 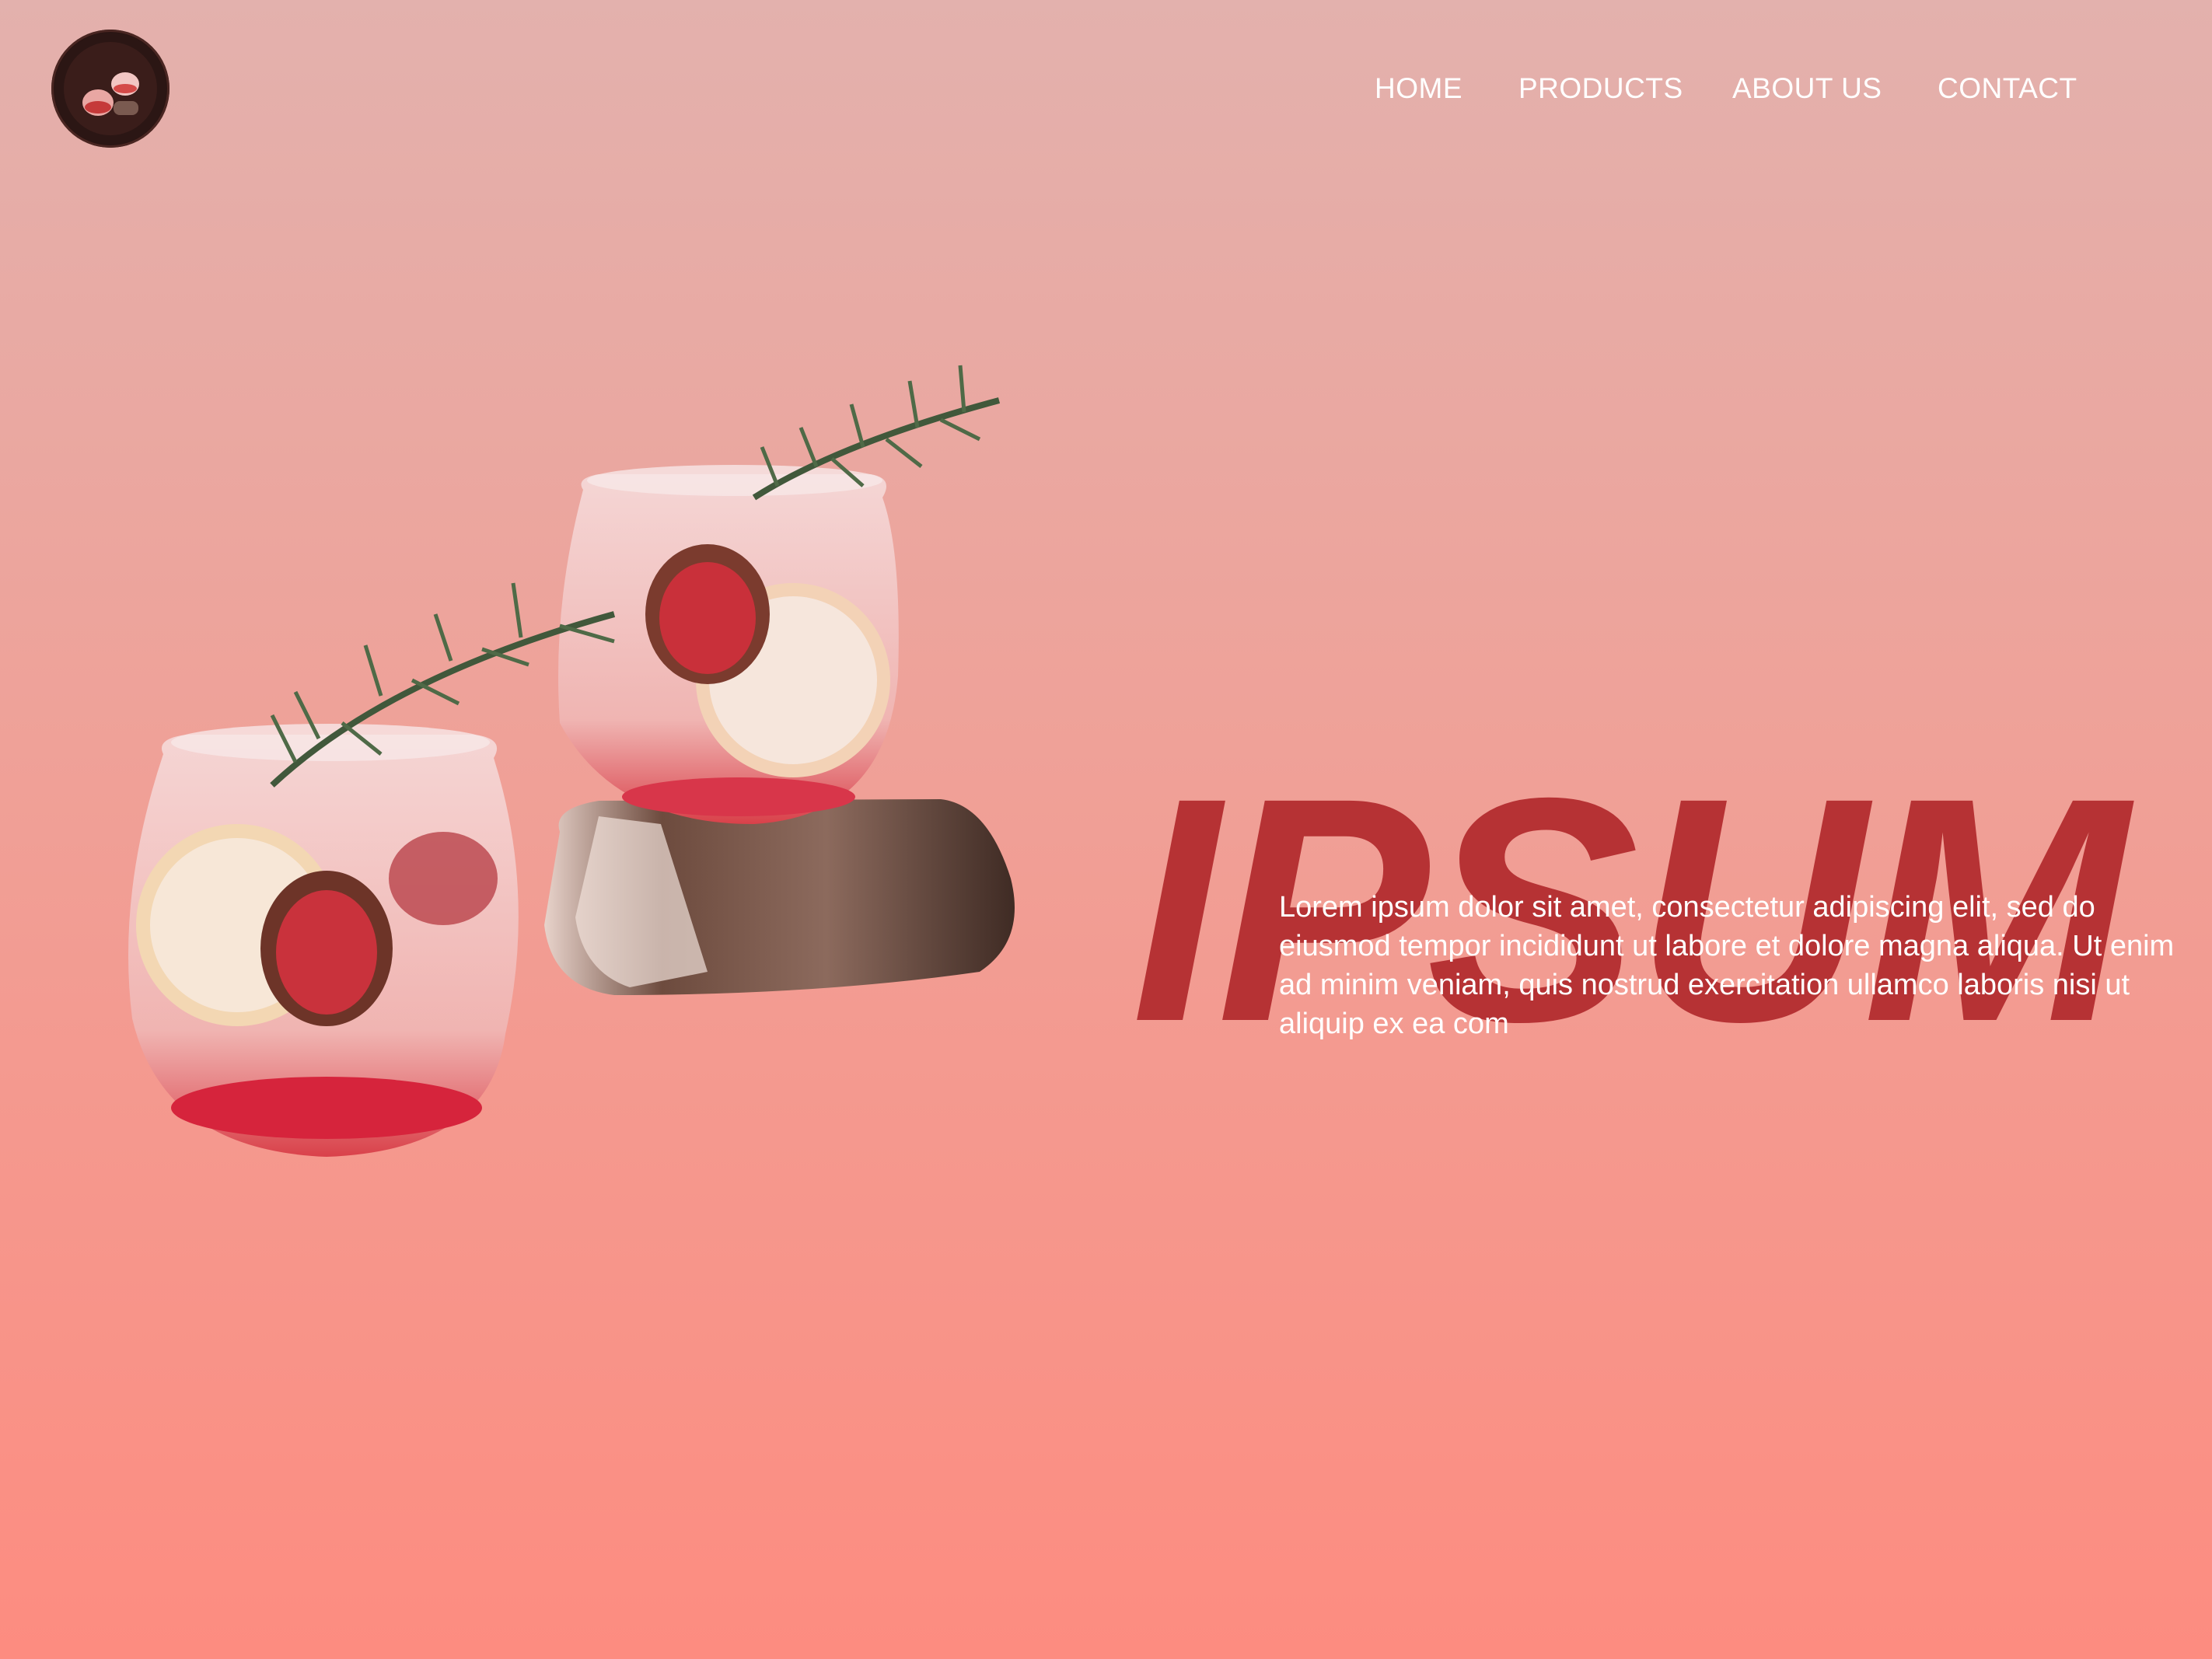 I want to click on logo, so click(x=110, y=89).